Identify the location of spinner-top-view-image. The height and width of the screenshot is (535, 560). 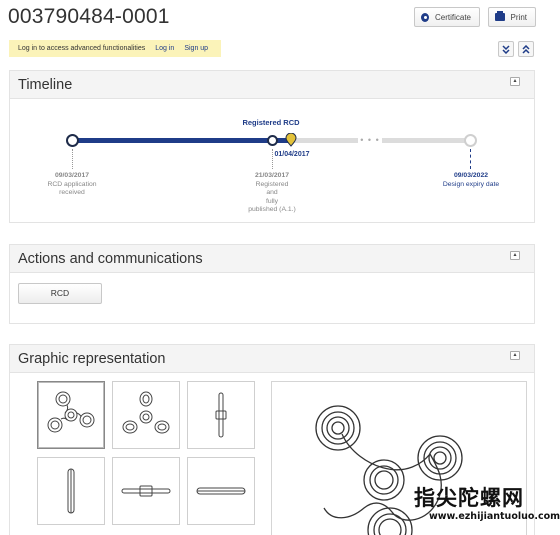
(71, 412).